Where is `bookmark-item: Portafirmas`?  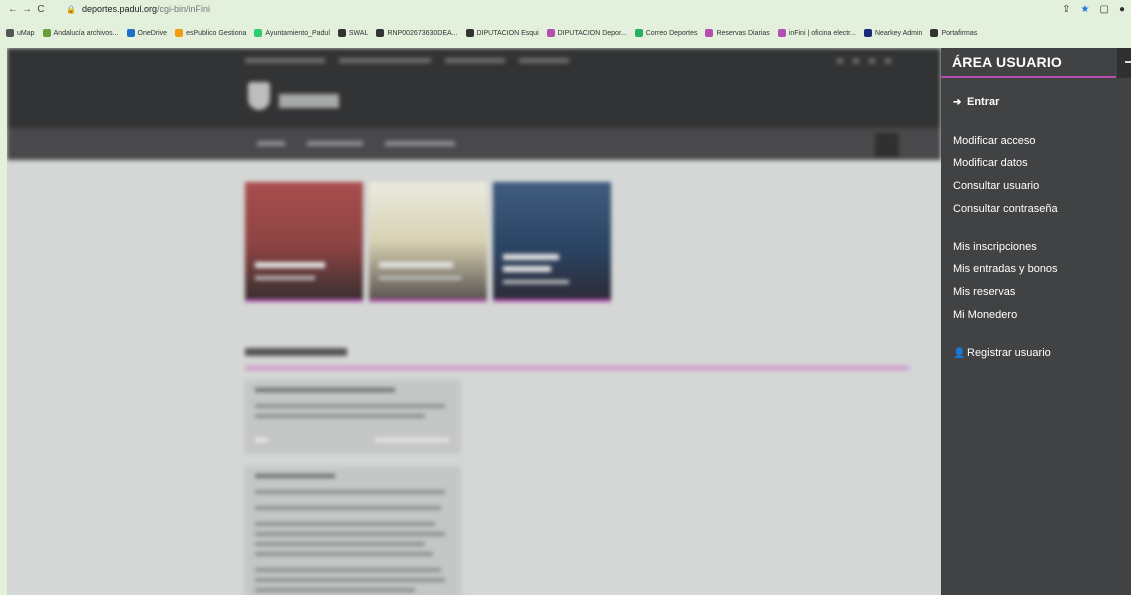
bookmark-item: Portafirmas is located at coordinates (953, 33).